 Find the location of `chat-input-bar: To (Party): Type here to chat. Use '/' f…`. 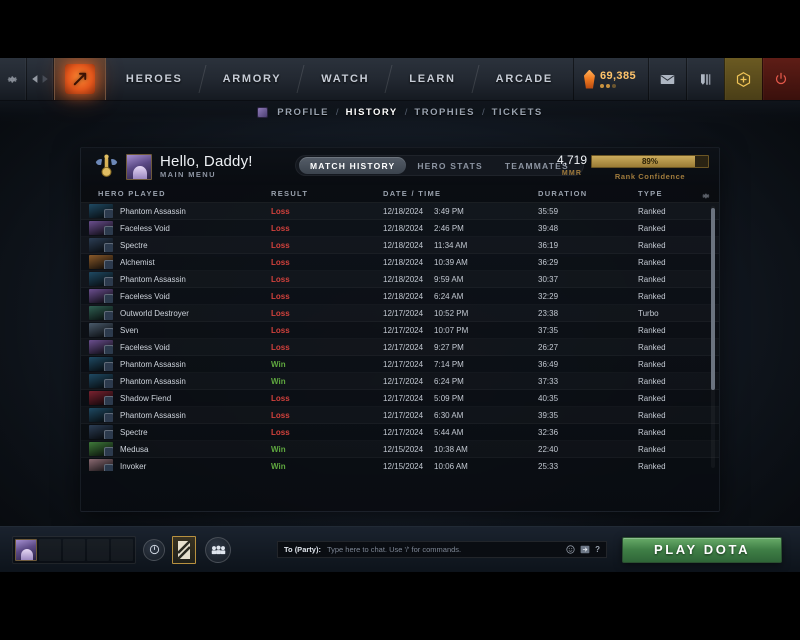

chat-input-bar: To (Party): Type here to chat. Use '/' f… is located at coordinates (442, 549).